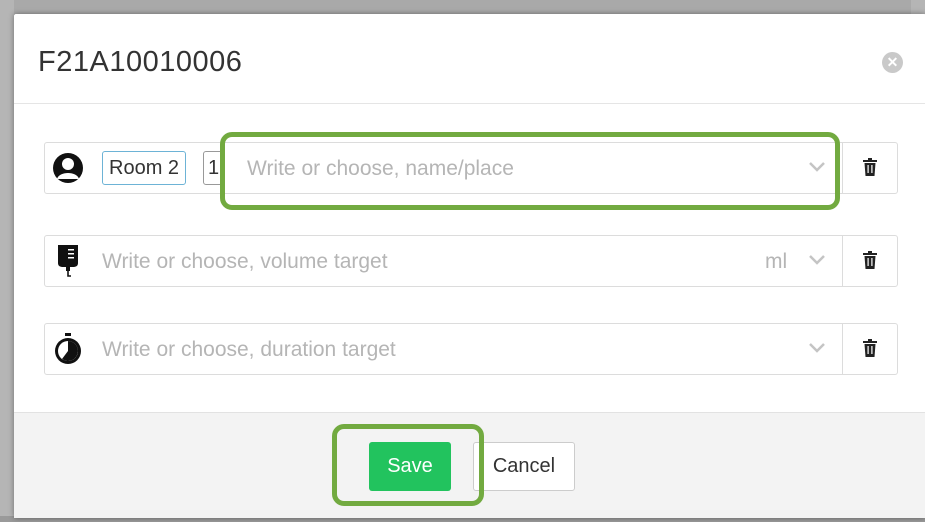 The height and width of the screenshot is (522, 925). I want to click on close-icon: ✕, so click(892, 62).